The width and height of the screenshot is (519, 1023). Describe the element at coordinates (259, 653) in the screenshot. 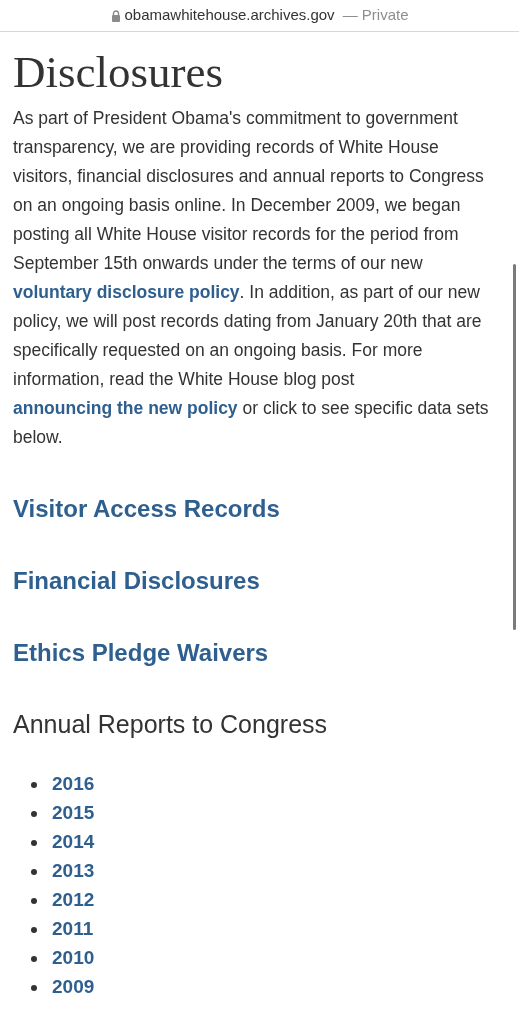

I see `section-link: Ethics Pledge Waivers` at that location.